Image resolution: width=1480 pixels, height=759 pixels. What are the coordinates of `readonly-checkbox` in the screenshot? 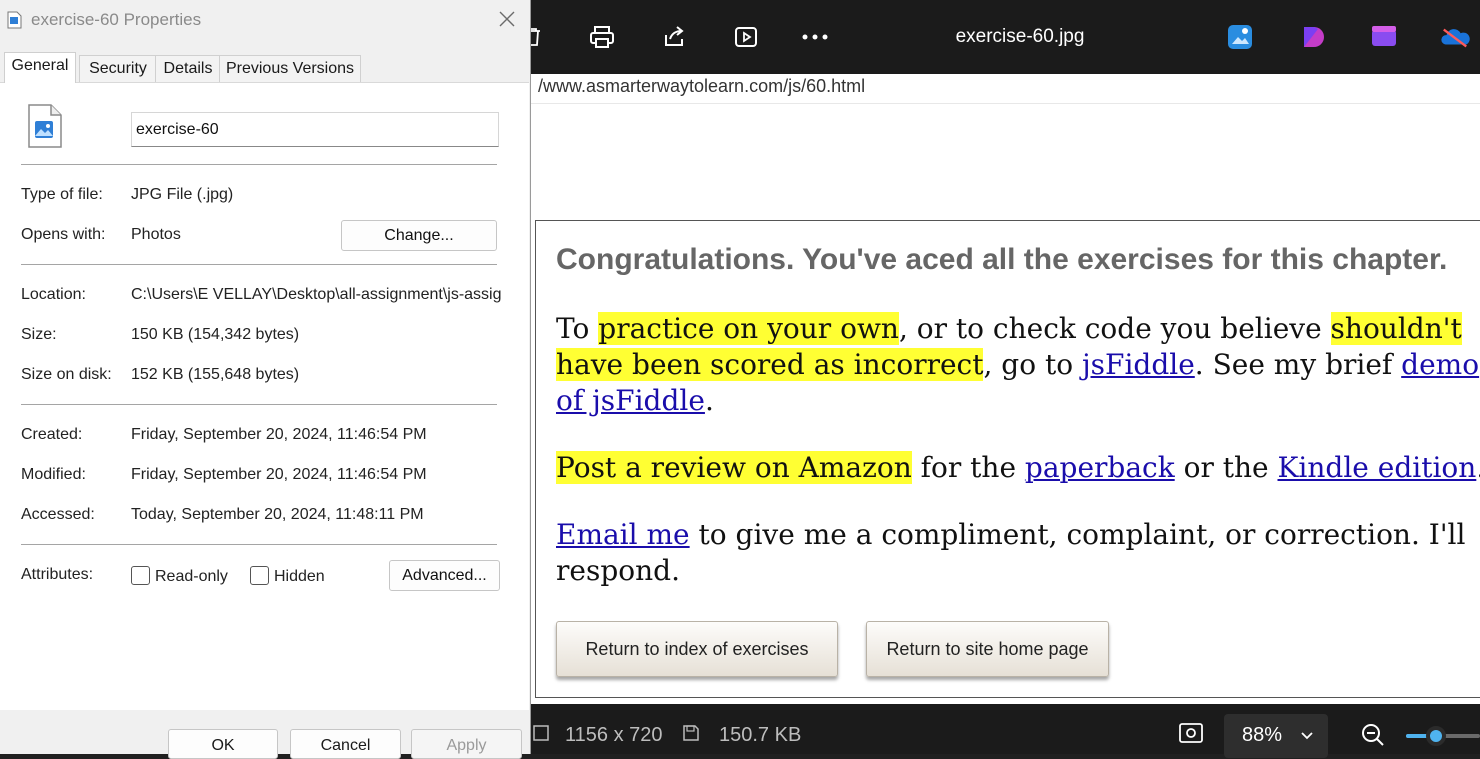 It's located at (140, 575).